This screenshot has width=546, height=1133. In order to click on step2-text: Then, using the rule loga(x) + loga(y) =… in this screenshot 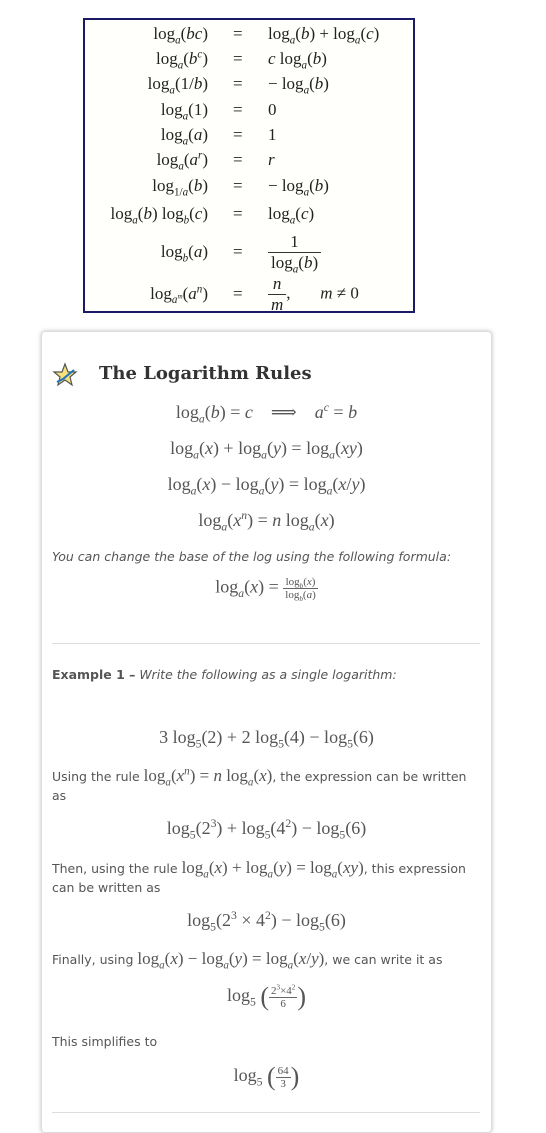, I will do `click(259, 876)`.